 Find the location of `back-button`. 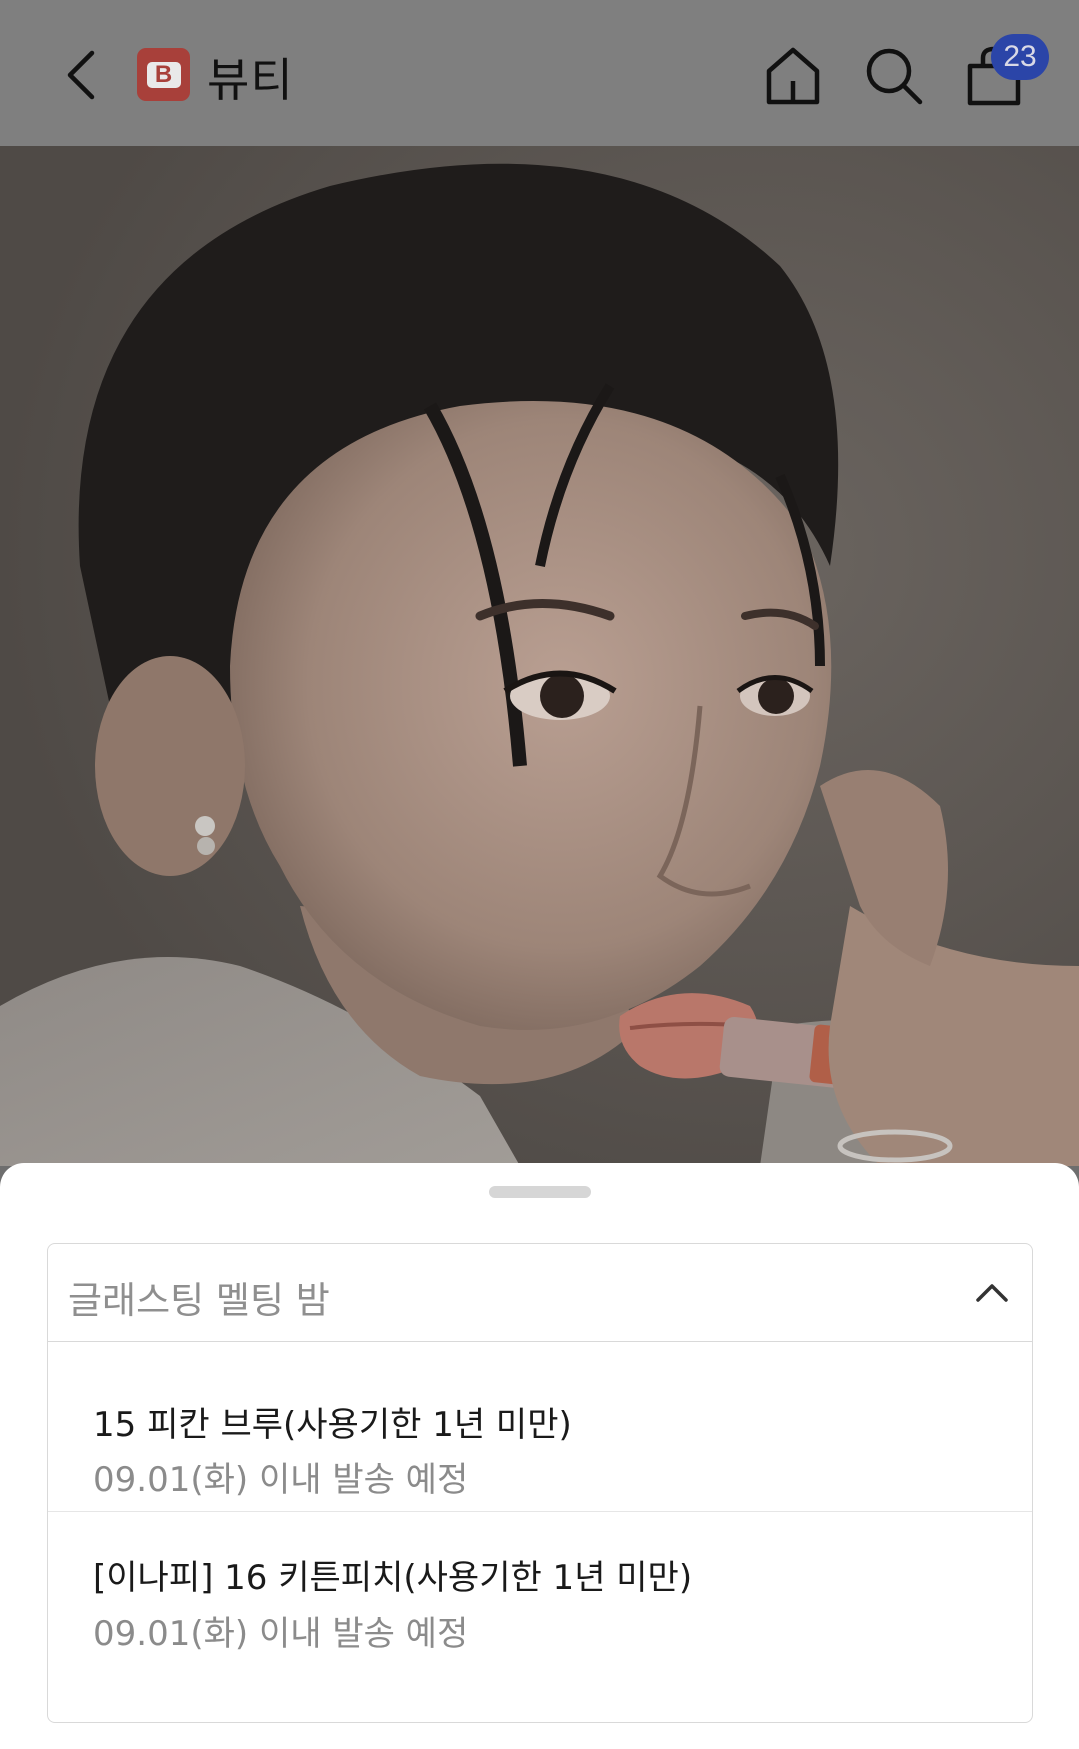

back-button is located at coordinates (82, 75).